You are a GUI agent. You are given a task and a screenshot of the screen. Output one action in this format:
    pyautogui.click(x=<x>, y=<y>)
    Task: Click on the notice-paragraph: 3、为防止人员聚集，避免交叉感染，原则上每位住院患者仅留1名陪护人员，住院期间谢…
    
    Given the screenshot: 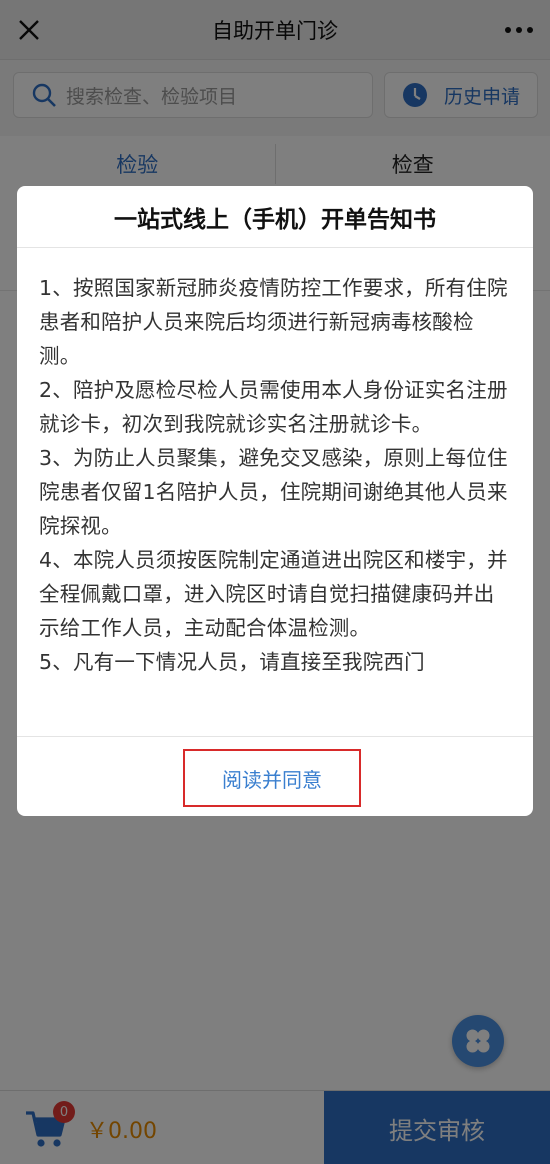 What is the action you would take?
    pyautogui.click(x=273, y=492)
    